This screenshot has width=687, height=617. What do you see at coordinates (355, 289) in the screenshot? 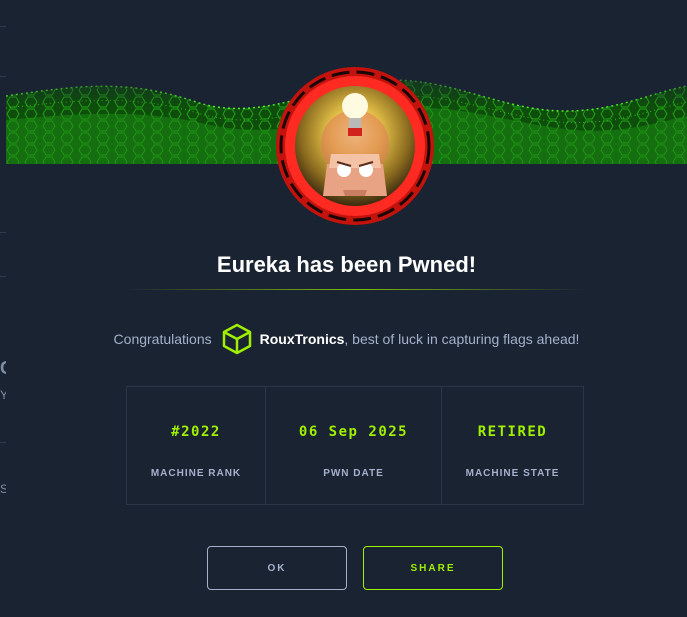
I see `title-divider` at bounding box center [355, 289].